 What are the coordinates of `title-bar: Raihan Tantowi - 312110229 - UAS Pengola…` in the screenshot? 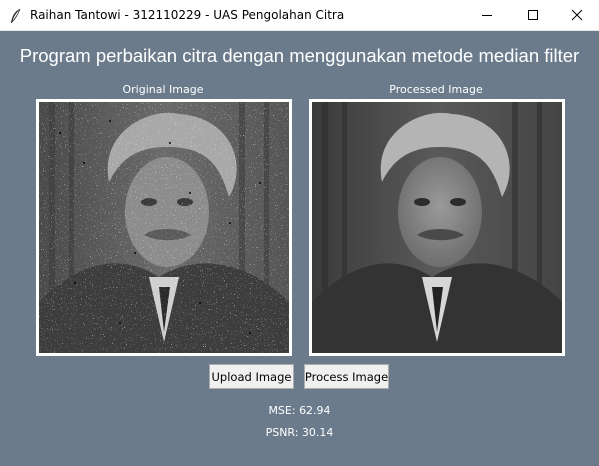 It's located at (299, 15).